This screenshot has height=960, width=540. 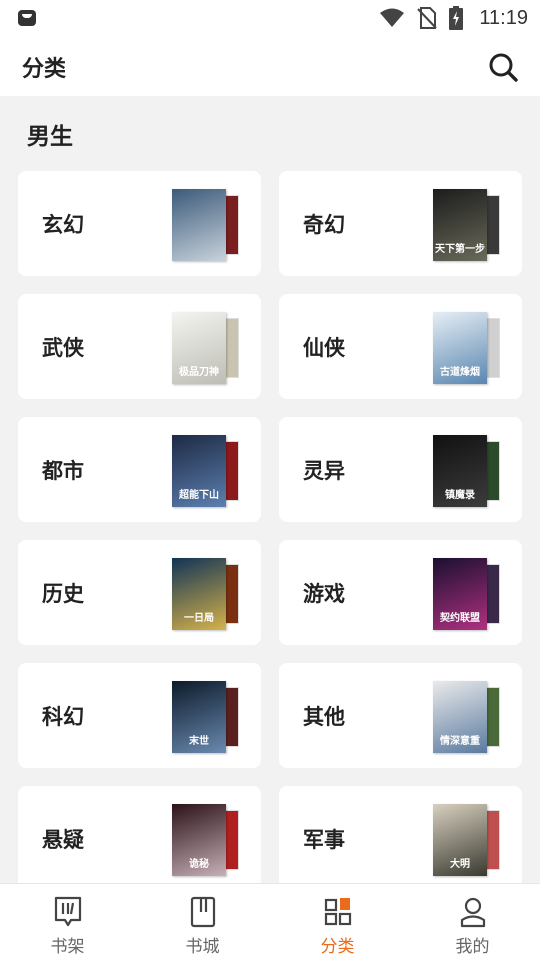 What do you see at coordinates (400, 469) in the screenshot?
I see `category-card: 灵异镇魔录` at bounding box center [400, 469].